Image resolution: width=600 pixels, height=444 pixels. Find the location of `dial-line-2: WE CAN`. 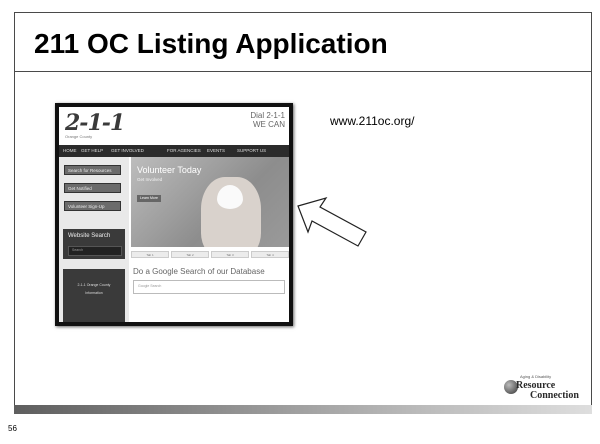

dial-line-2: WE CAN is located at coordinates (269, 124).